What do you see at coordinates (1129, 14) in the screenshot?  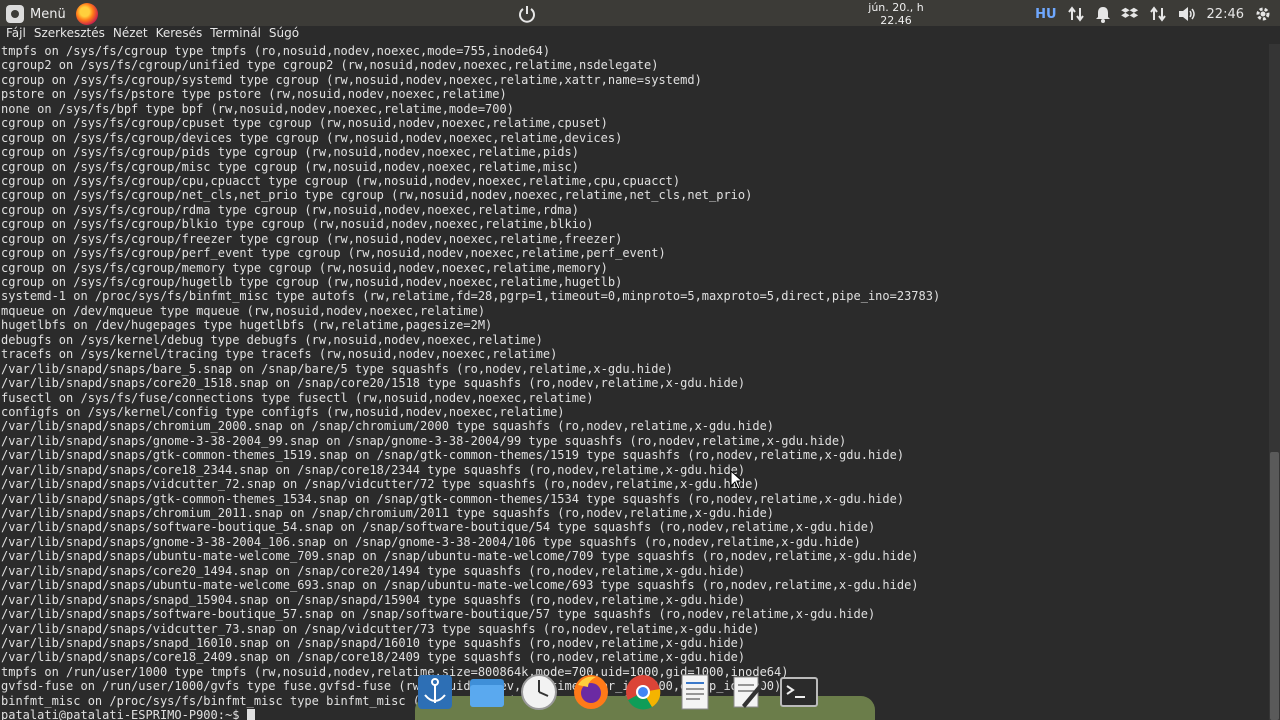 I see `dropbox-icon` at bounding box center [1129, 14].